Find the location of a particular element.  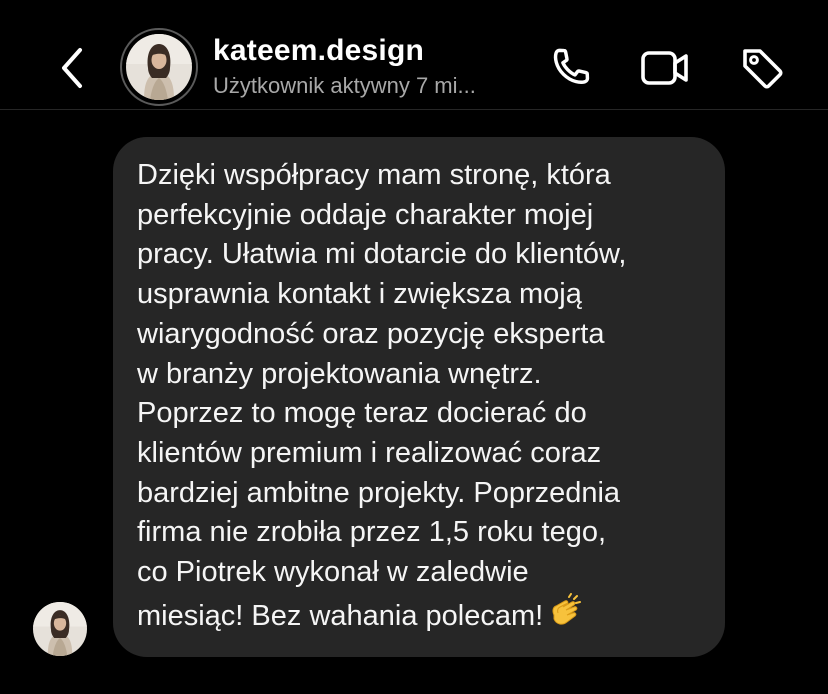

video-camera-icon is located at coordinates (664, 68).